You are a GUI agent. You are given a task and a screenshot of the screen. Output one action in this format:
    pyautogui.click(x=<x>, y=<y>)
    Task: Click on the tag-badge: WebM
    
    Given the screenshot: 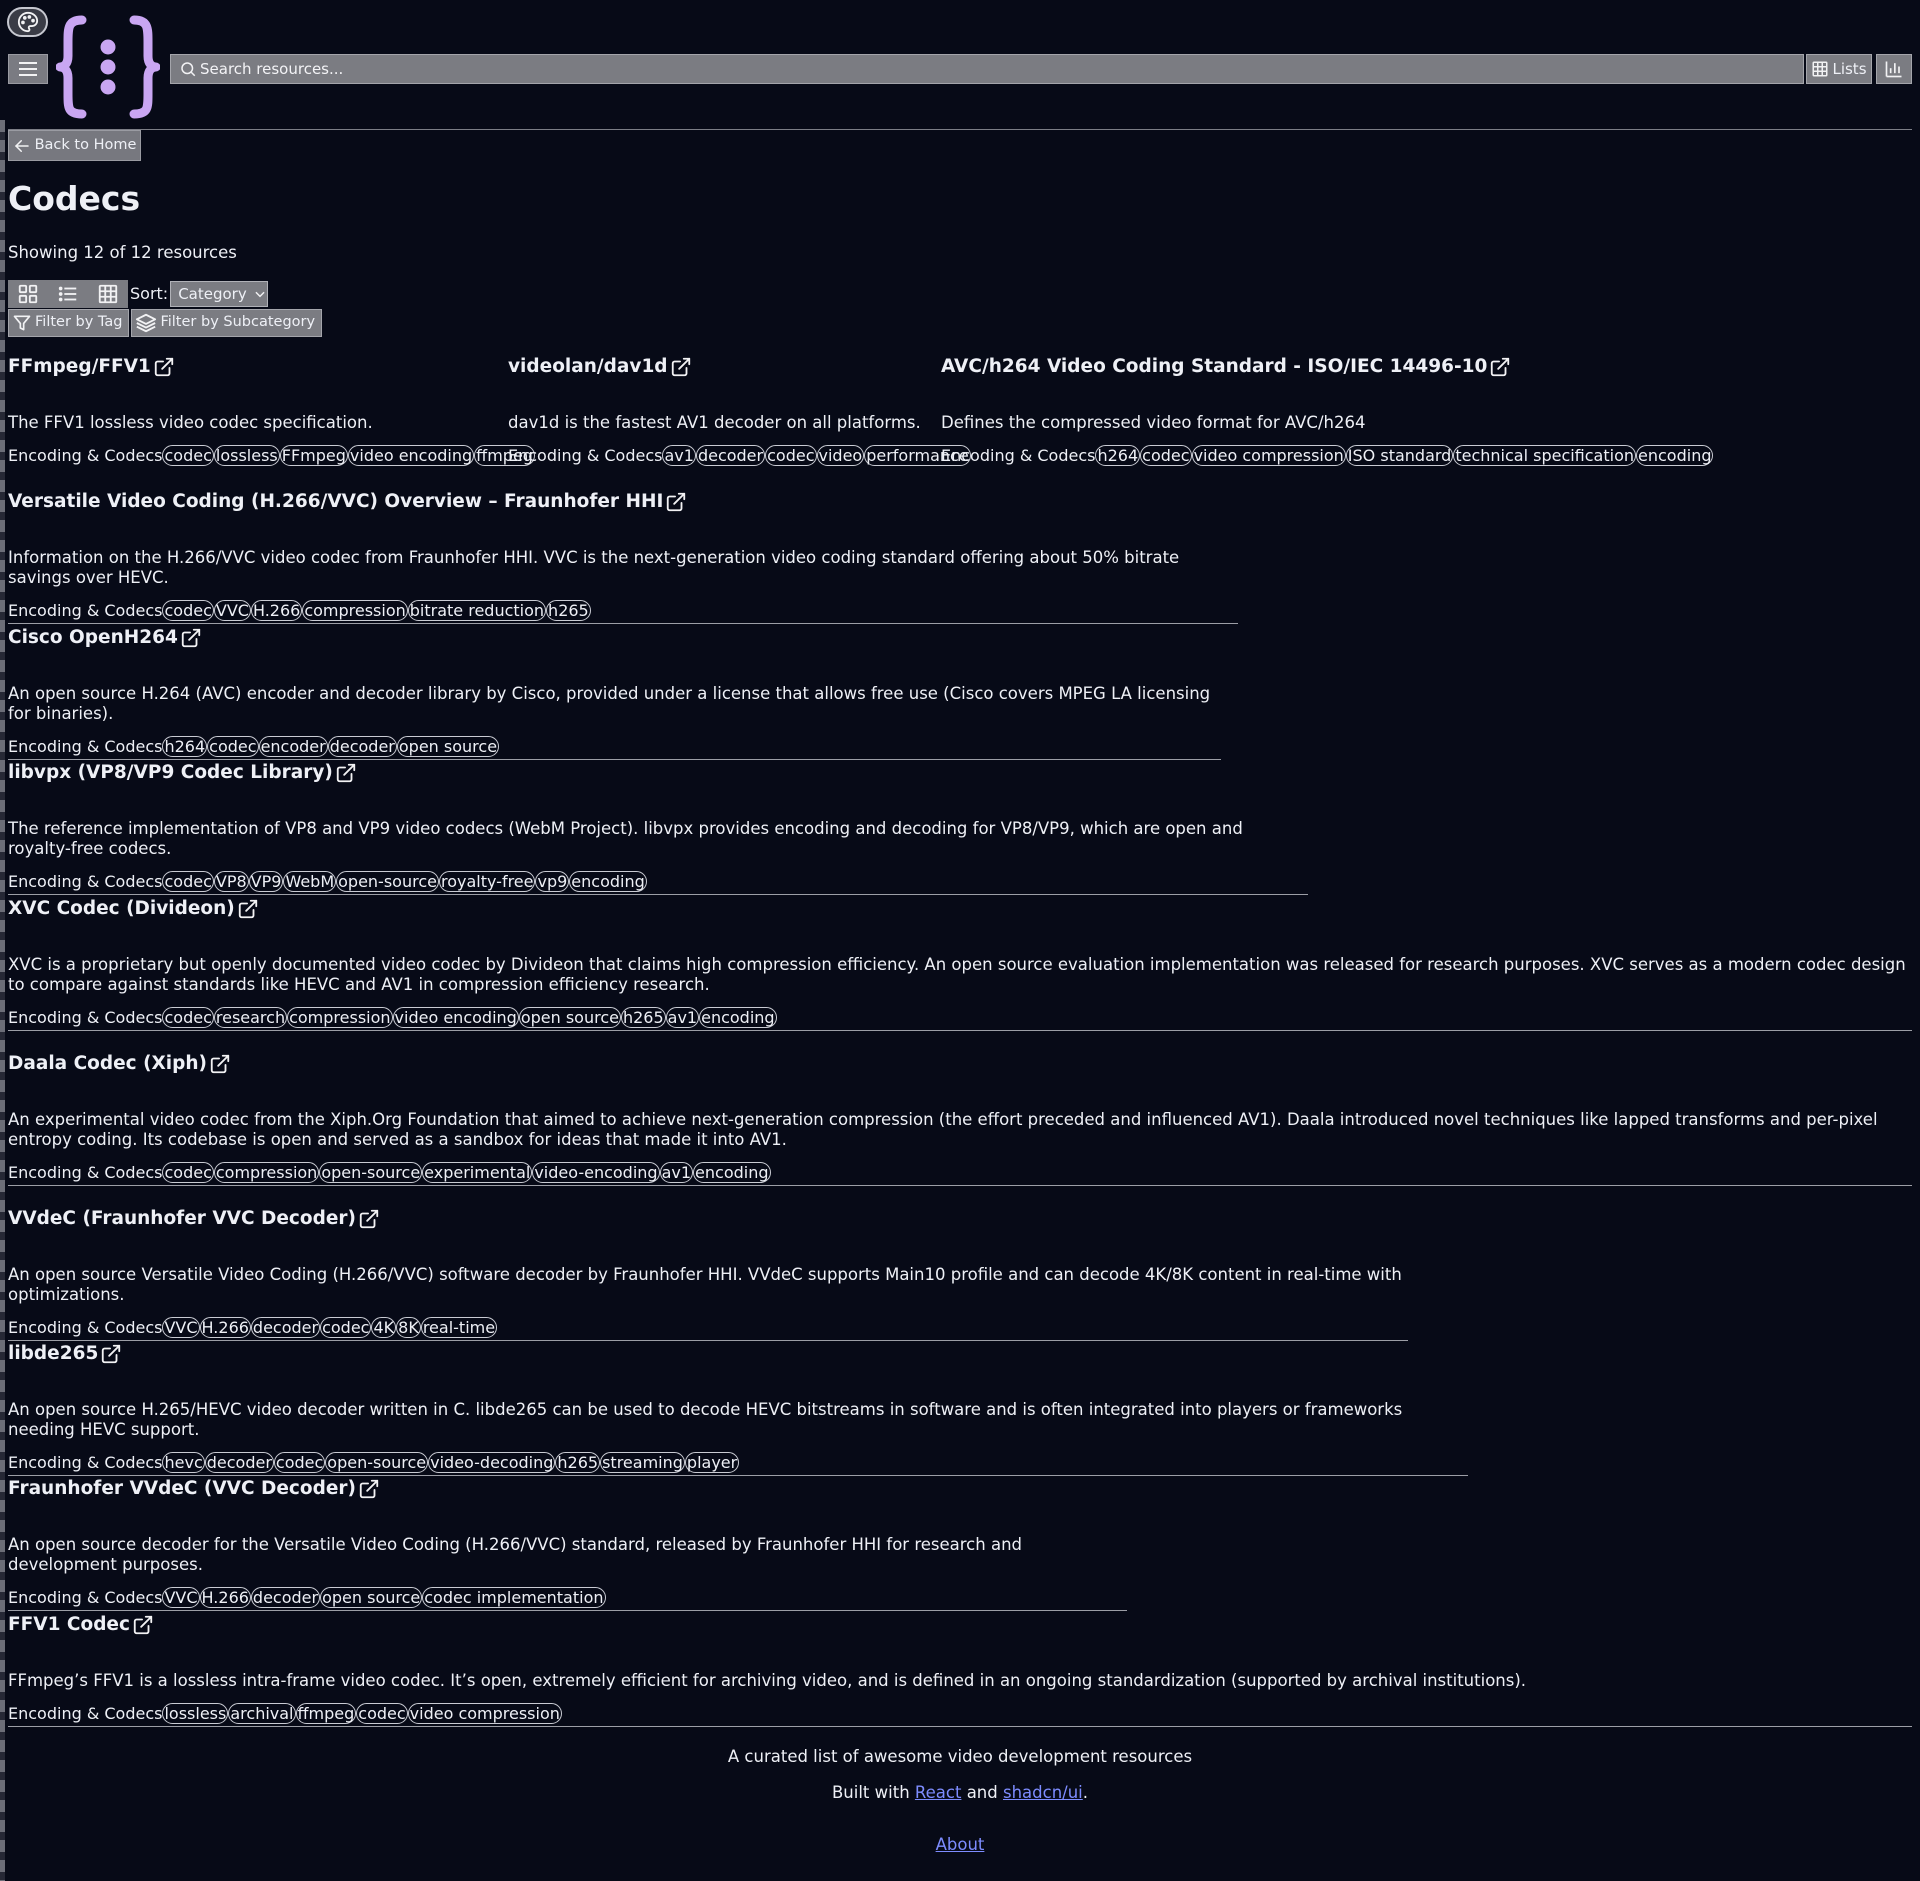 What is the action you would take?
    pyautogui.click(x=310, y=882)
    